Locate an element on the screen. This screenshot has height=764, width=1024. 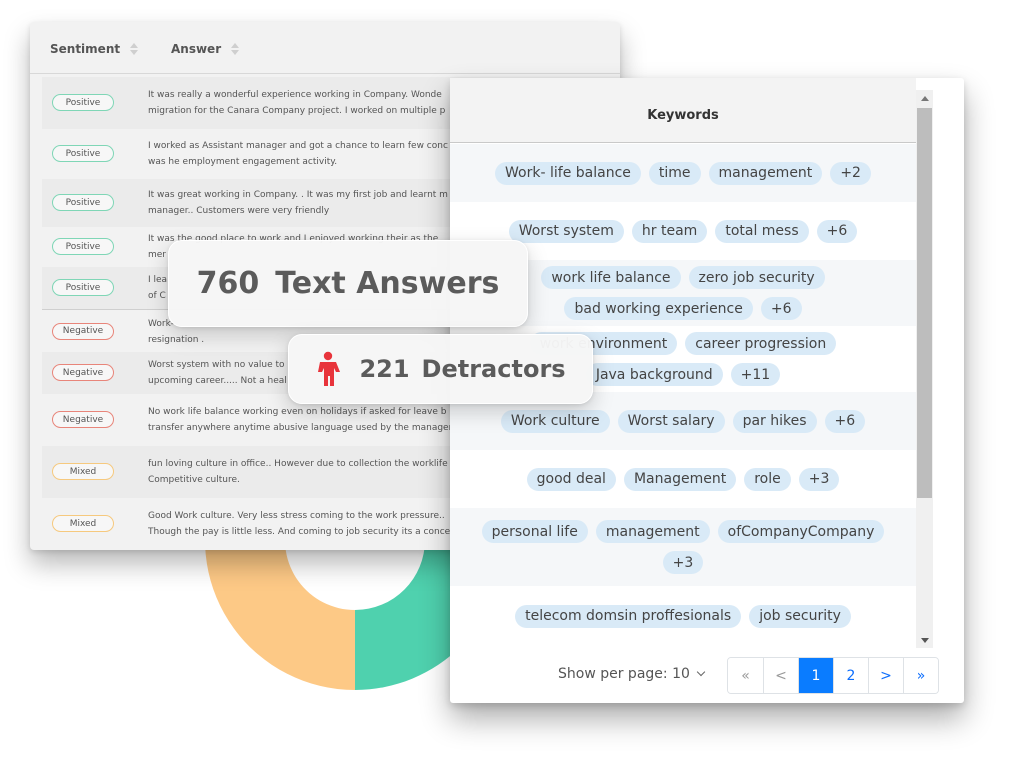
keyword-chip: Worst system is located at coordinates (566, 231).